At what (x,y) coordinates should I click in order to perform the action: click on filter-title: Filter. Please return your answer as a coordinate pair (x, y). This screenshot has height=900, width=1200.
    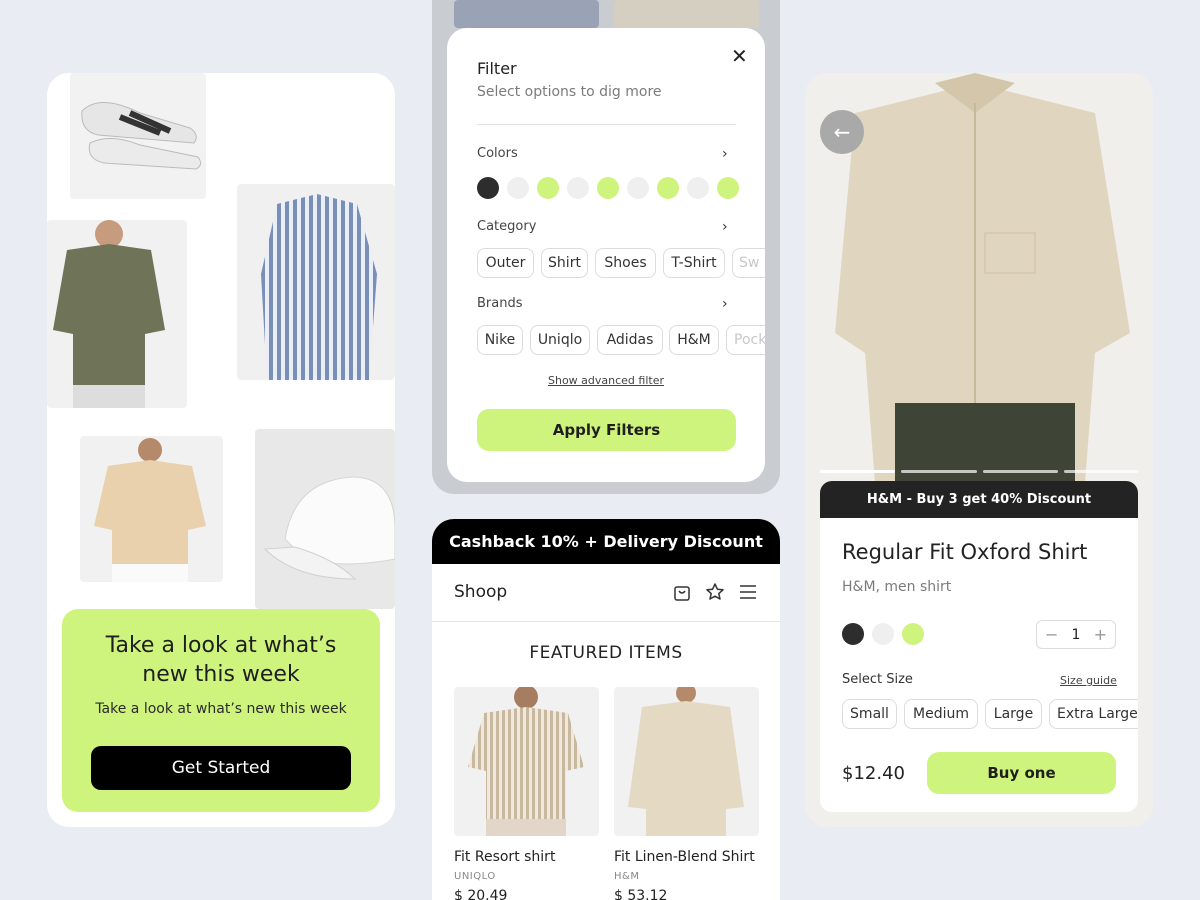
    Looking at the image, I should click on (497, 68).